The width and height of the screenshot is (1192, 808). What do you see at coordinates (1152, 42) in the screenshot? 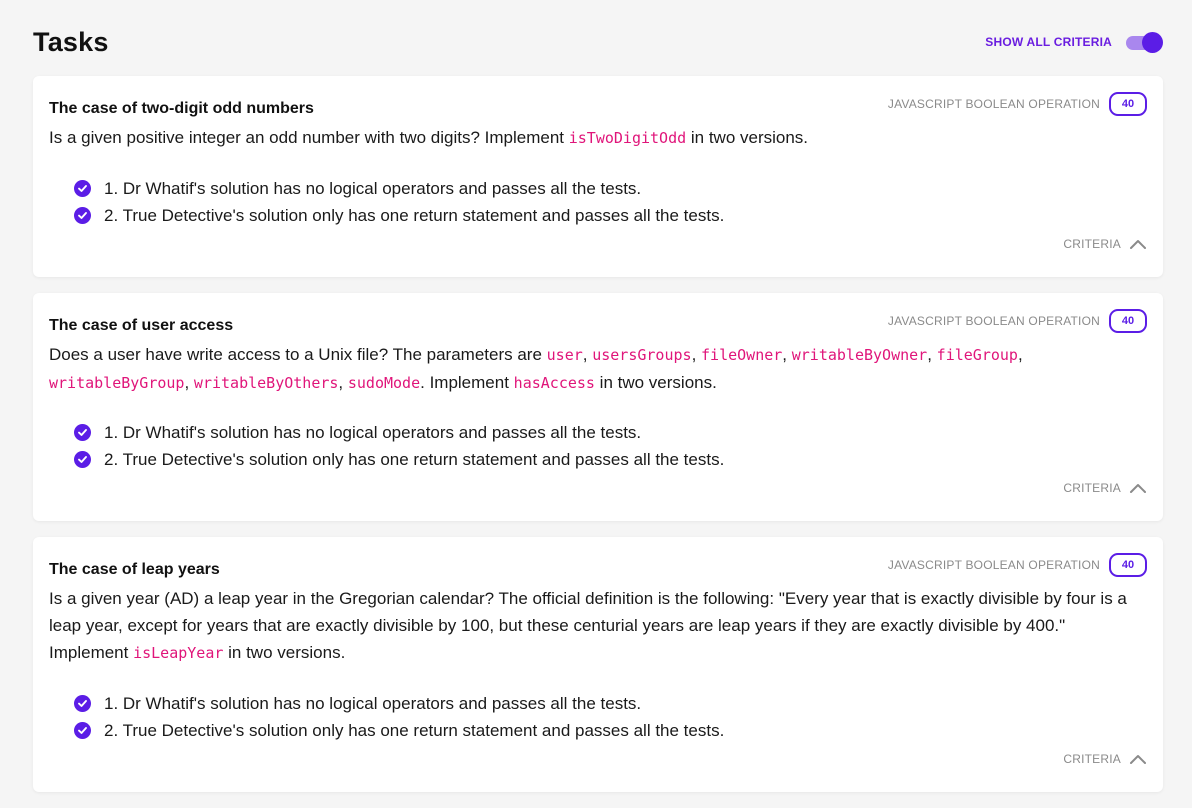
I see `toggle-knob` at bounding box center [1152, 42].